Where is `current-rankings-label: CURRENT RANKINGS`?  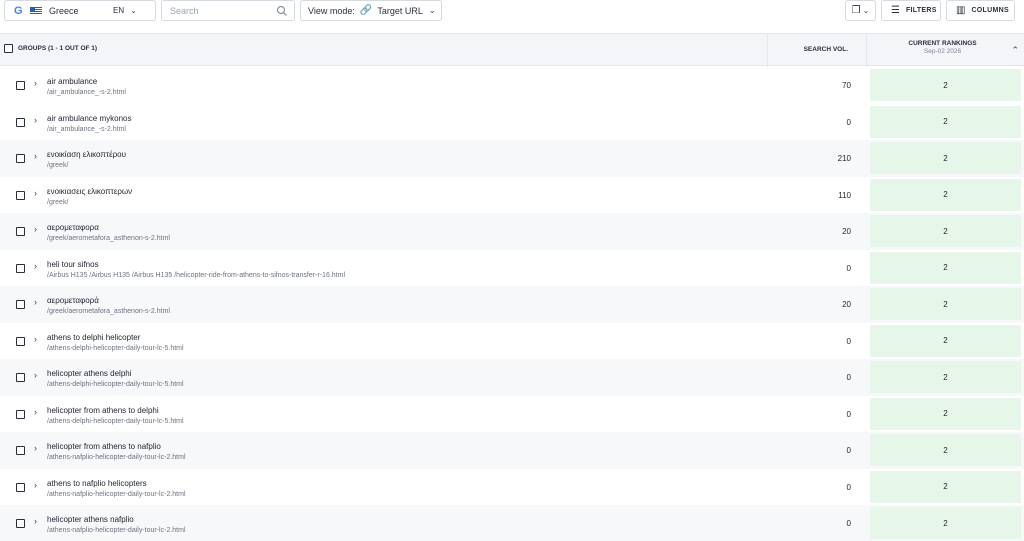
current-rankings-label: CURRENT RANKINGS is located at coordinates (942, 43).